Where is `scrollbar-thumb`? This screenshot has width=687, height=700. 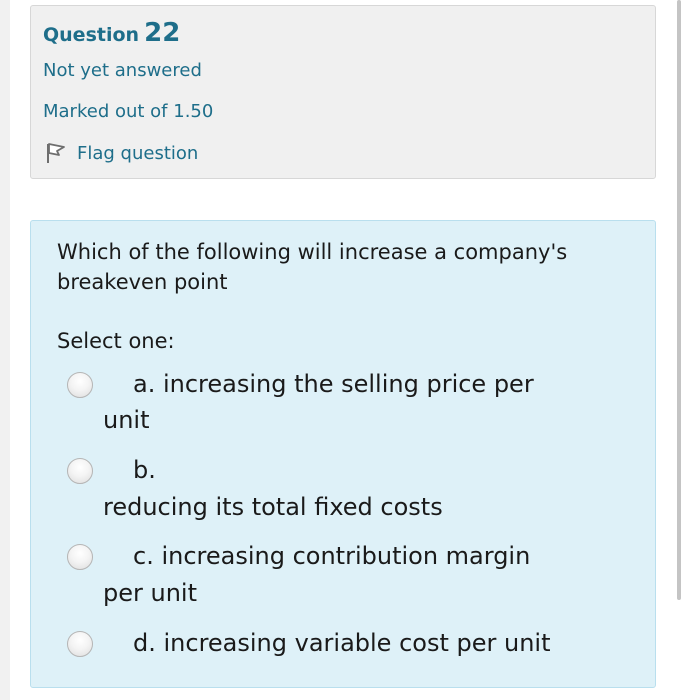
scrollbar-thumb is located at coordinates (679, 300).